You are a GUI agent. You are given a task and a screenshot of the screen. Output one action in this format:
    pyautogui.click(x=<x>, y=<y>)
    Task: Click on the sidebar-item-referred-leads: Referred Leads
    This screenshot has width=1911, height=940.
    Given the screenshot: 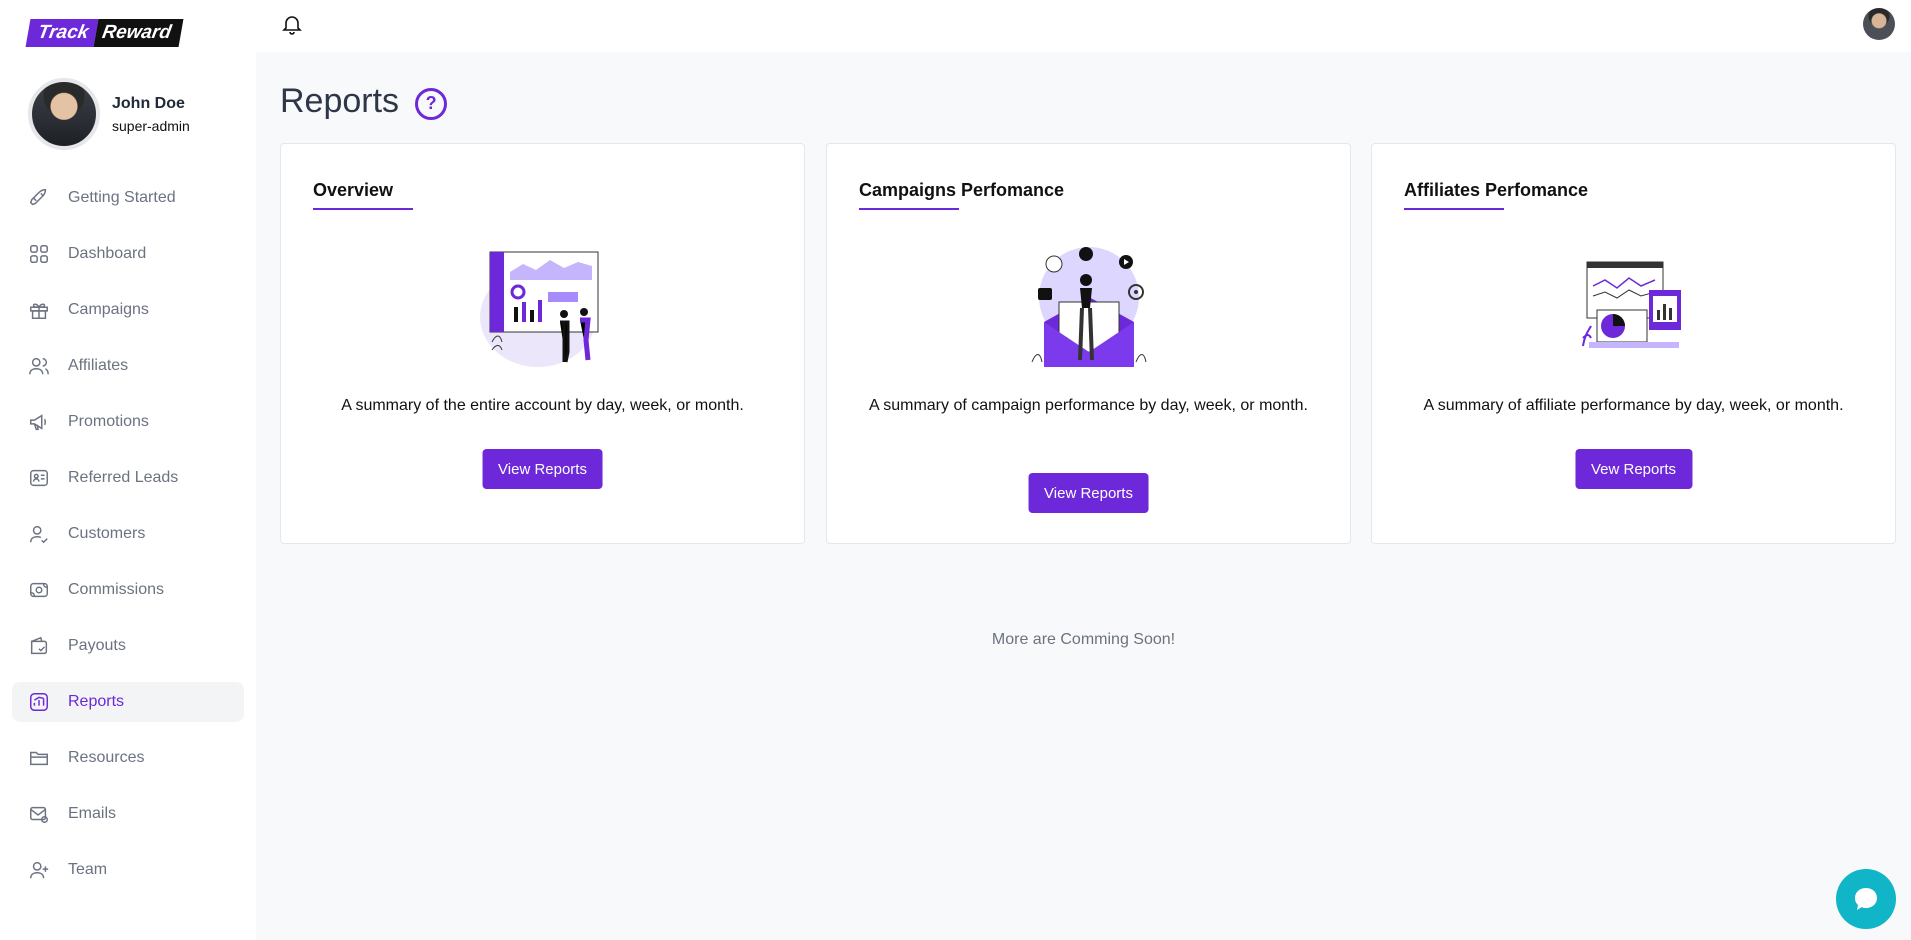 What is the action you would take?
    pyautogui.click(x=128, y=478)
    